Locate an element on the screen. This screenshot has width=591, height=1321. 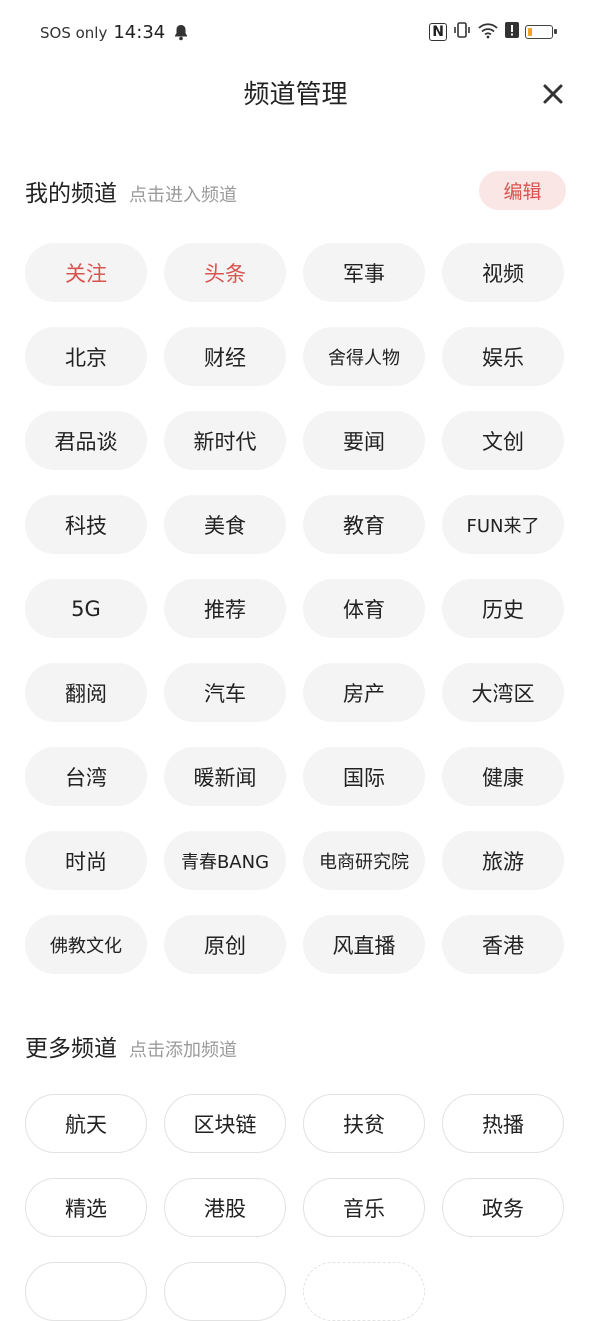
my-channel-chip: 风直播 is located at coordinates (364, 944).